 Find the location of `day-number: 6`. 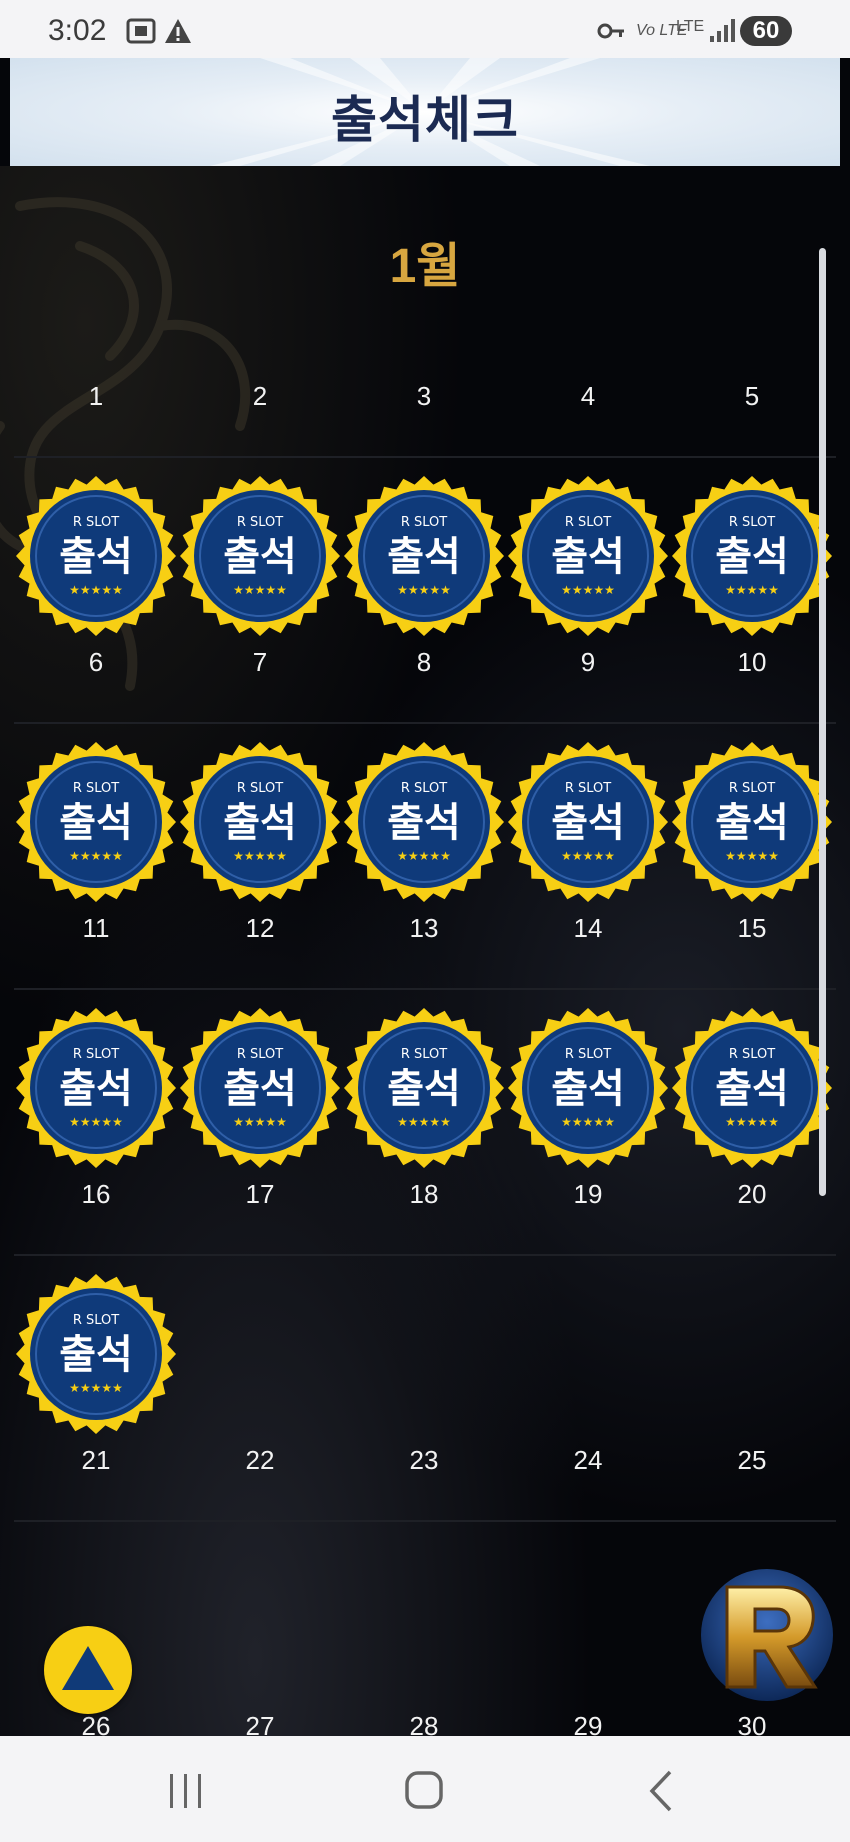

day-number: 6 is located at coordinates (96, 662).